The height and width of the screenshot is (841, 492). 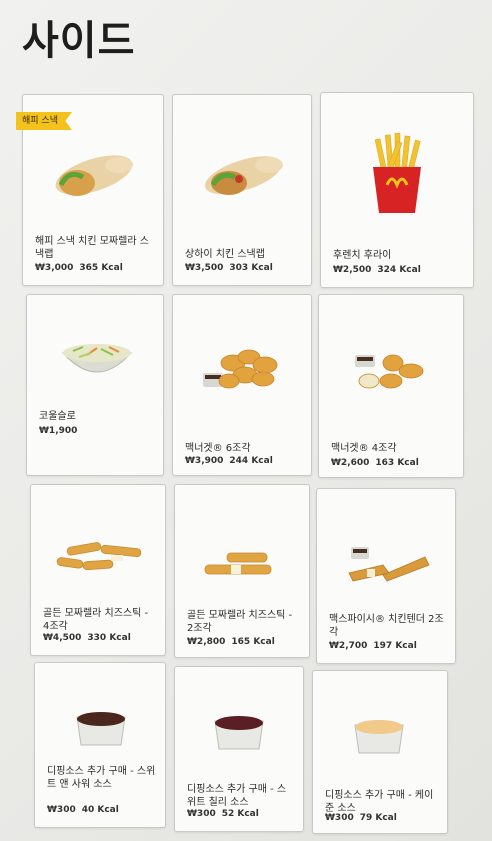 What do you see at coordinates (397, 173) in the screenshot?
I see `fries-icon` at bounding box center [397, 173].